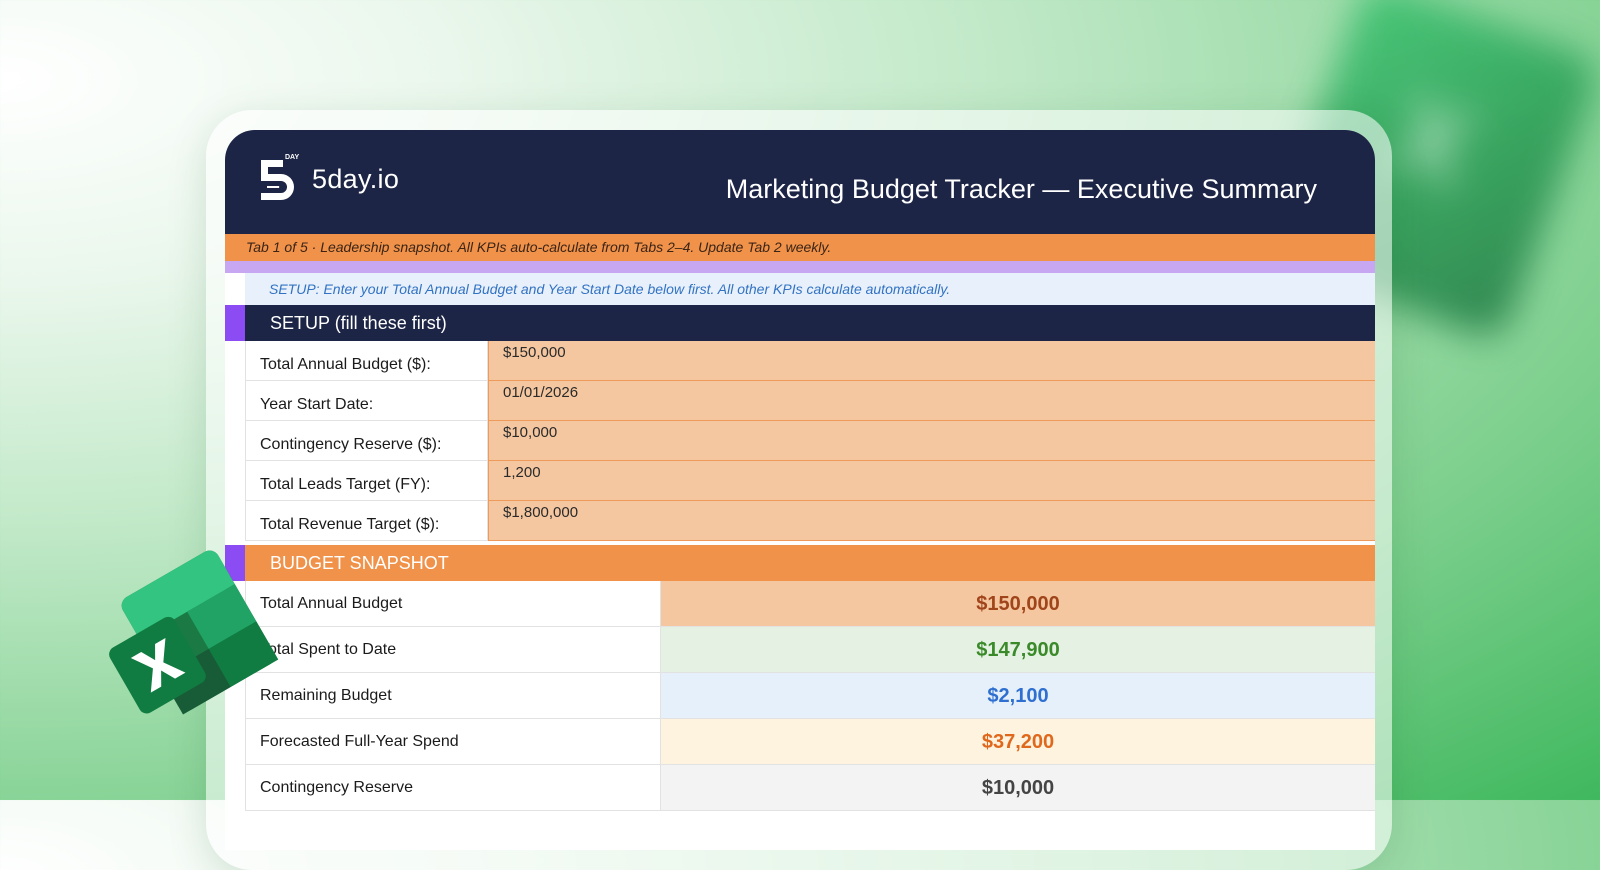 The height and width of the screenshot is (870, 1600). I want to click on setup-row-label: Total Annual Budget ($):, so click(366, 361).